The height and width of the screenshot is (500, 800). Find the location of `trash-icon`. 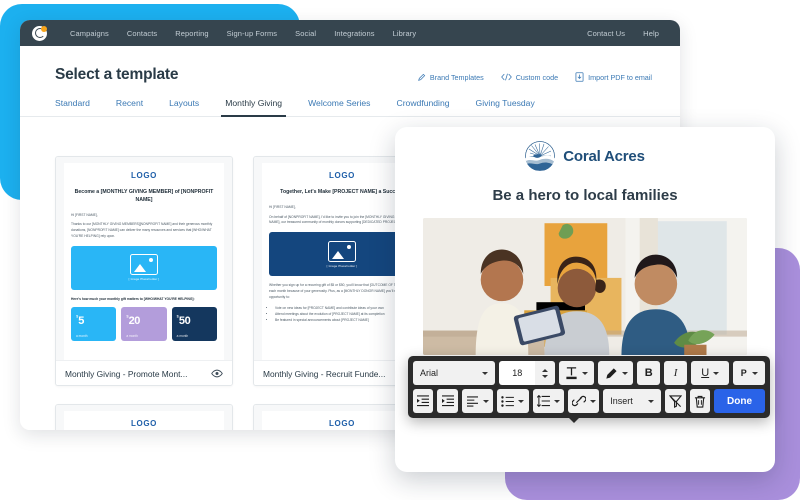

trash-icon is located at coordinates (700, 401).